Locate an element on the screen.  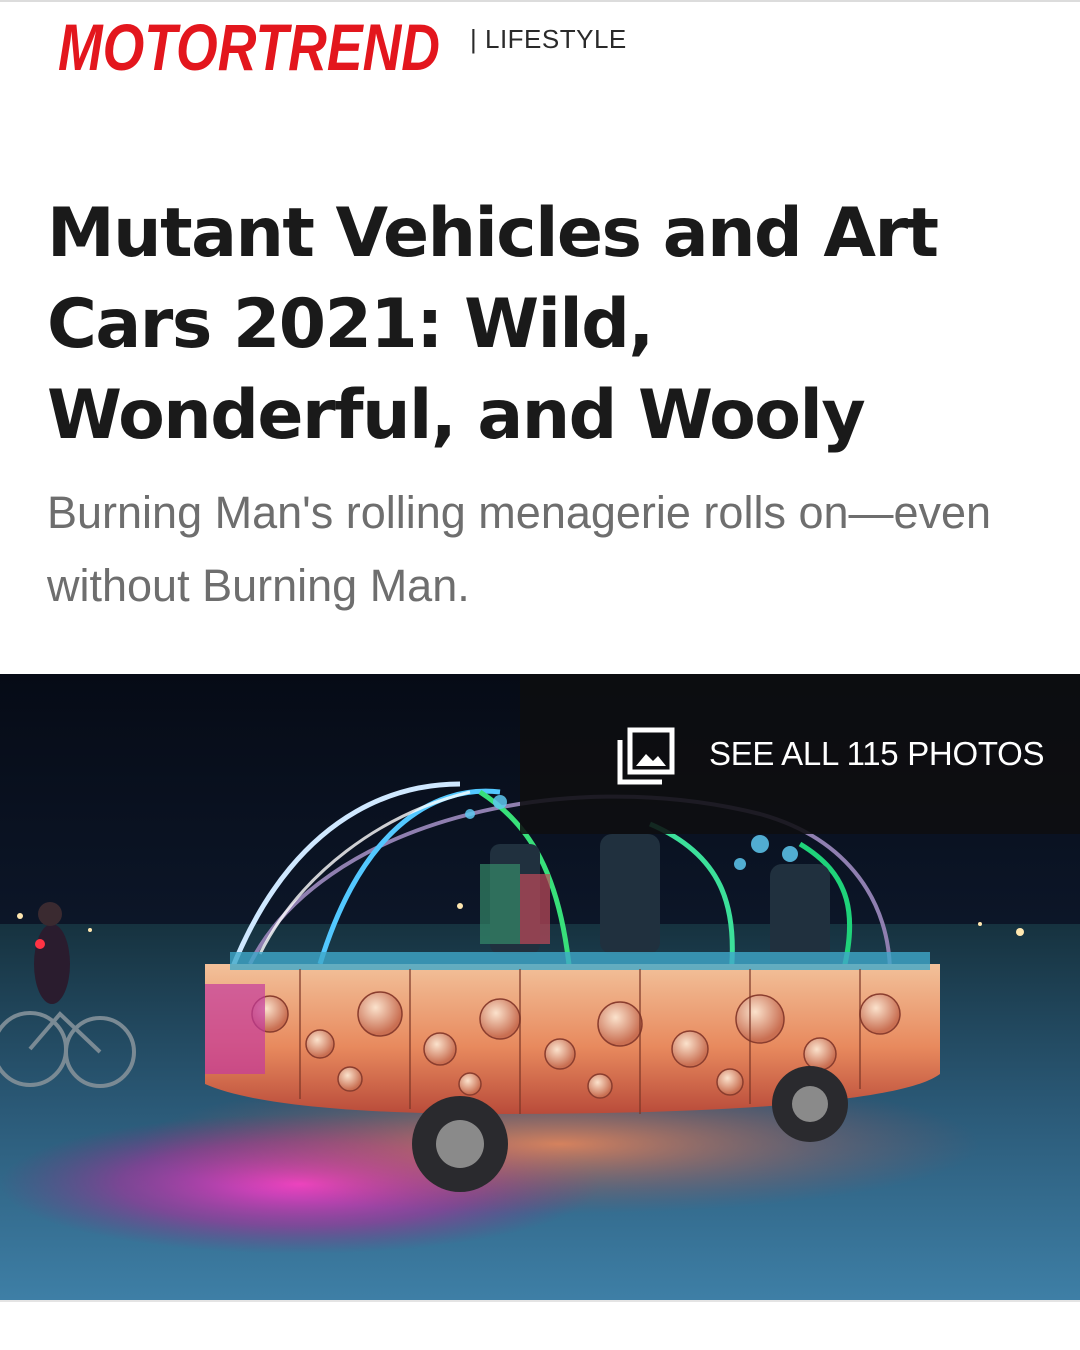
section-label-lifestyle: | LIFESTYLE is located at coordinates (548, 39).